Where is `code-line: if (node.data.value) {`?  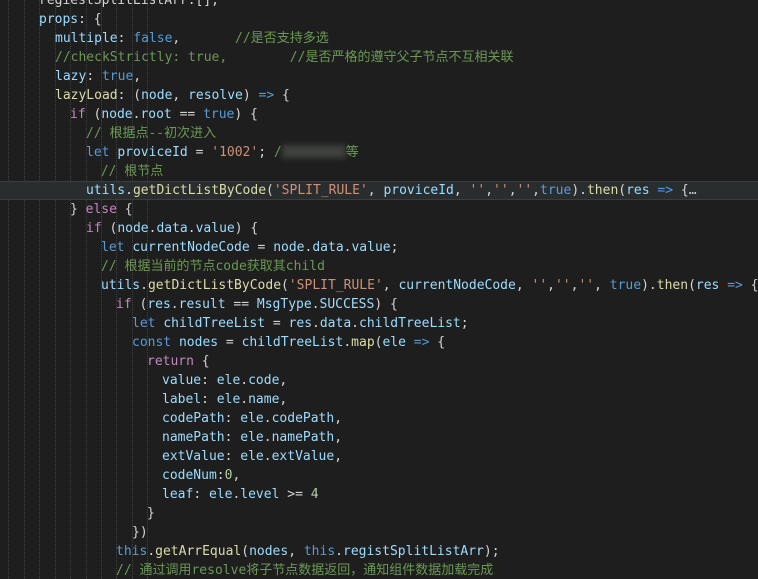 code-line: if (node.data.value) { is located at coordinates (379, 228).